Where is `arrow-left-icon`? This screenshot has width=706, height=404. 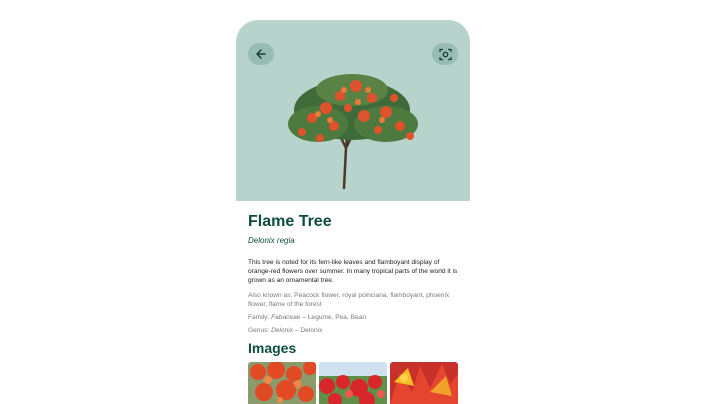 arrow-left-icon is located at coordinates (261, 54).